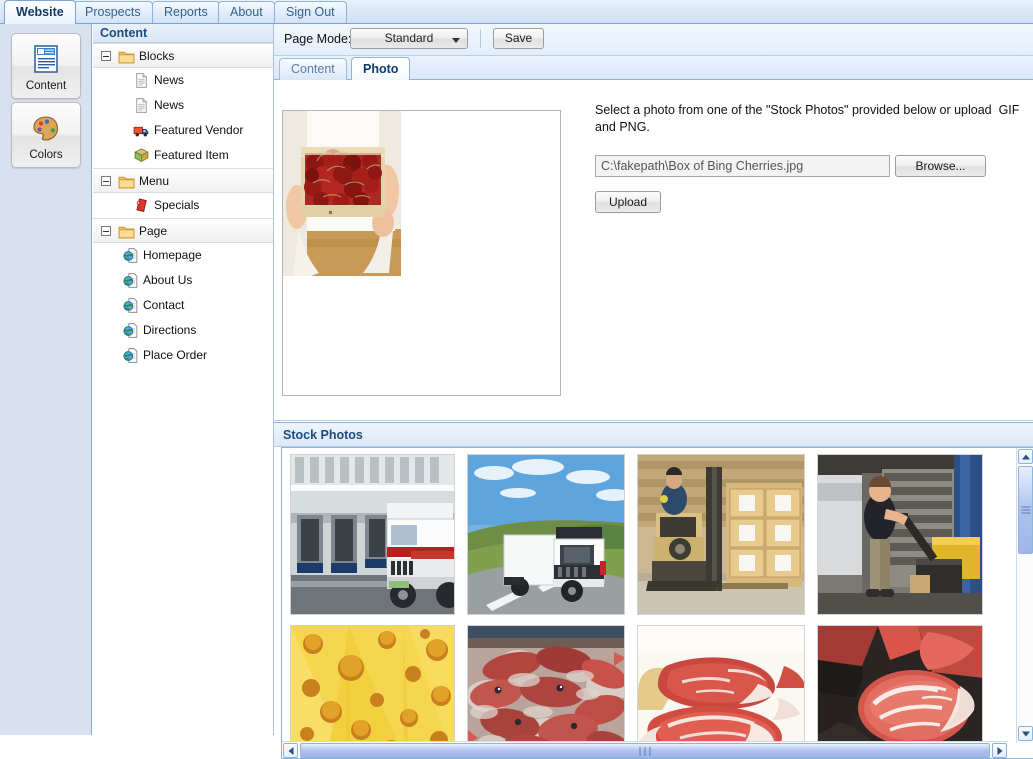 This screenshot has width=1033, height=759. I want to click on price-tag-icon, so click(141, 205).